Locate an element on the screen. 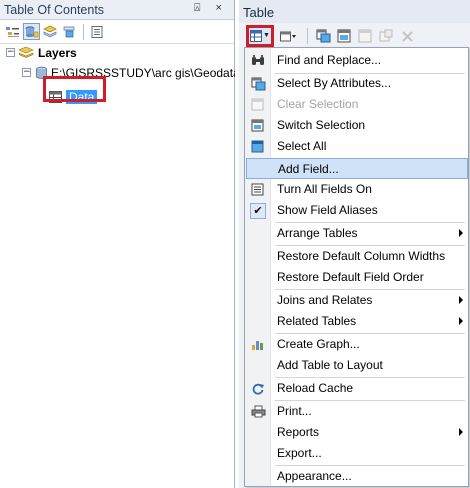 This screenshot has width=470, height=488. menu-item-show-field-aliases: ✔ Show Field Aliases is located at coordinates (357, 210).